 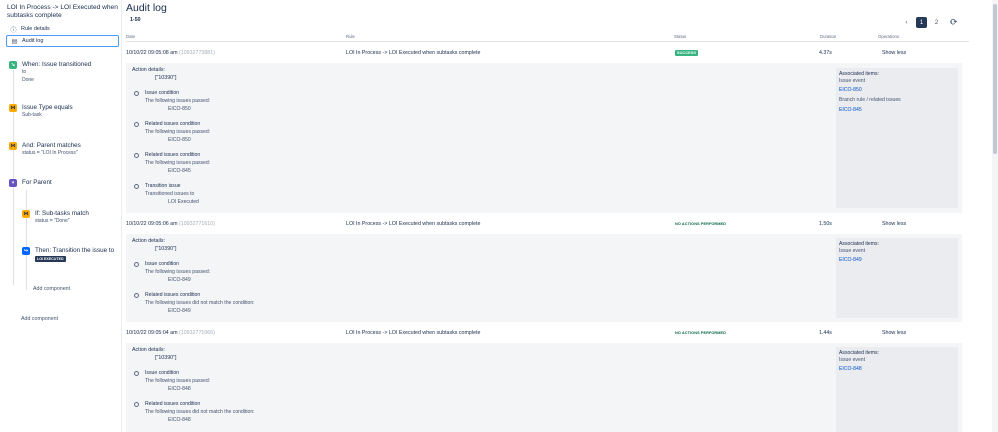 What do you see at coordinates (13, 146) in the screenshot?
I see `condition-icon: ⋈` at bounding box center [13, 146].